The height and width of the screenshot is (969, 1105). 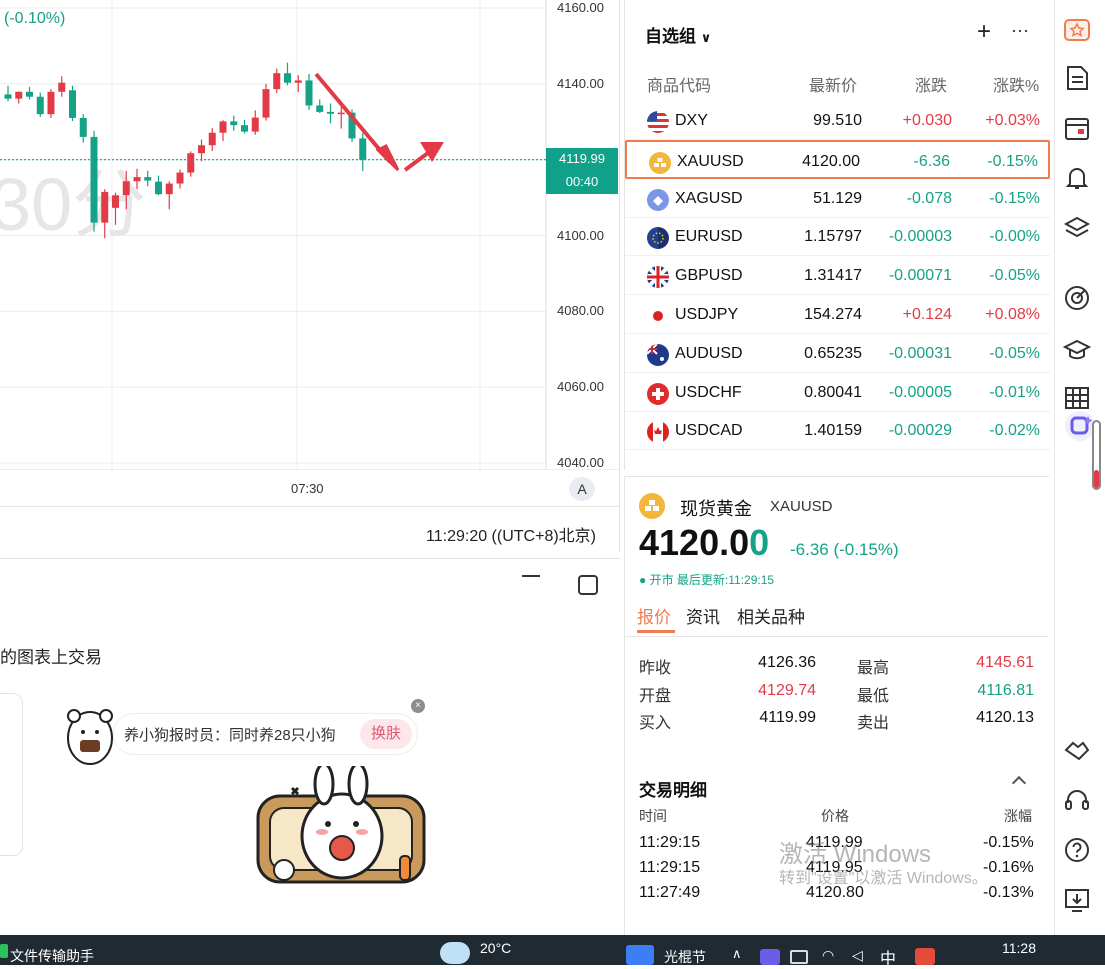 I want to click on price-tick-label: 4040.00, so click(x=580, y=462).